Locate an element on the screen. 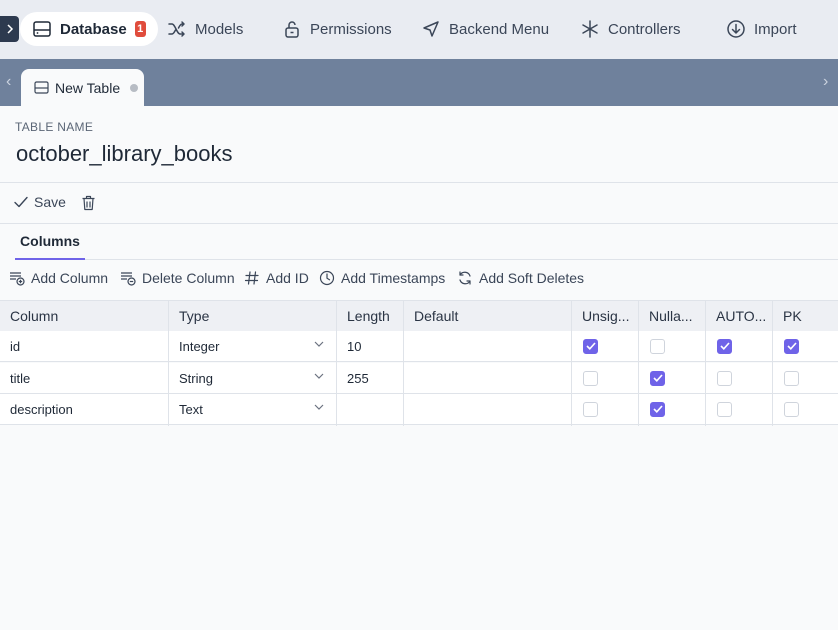 Image resolution: width=838 pixels, height=630 pixels. table-row: description Text is located at coordinates (419, 409).